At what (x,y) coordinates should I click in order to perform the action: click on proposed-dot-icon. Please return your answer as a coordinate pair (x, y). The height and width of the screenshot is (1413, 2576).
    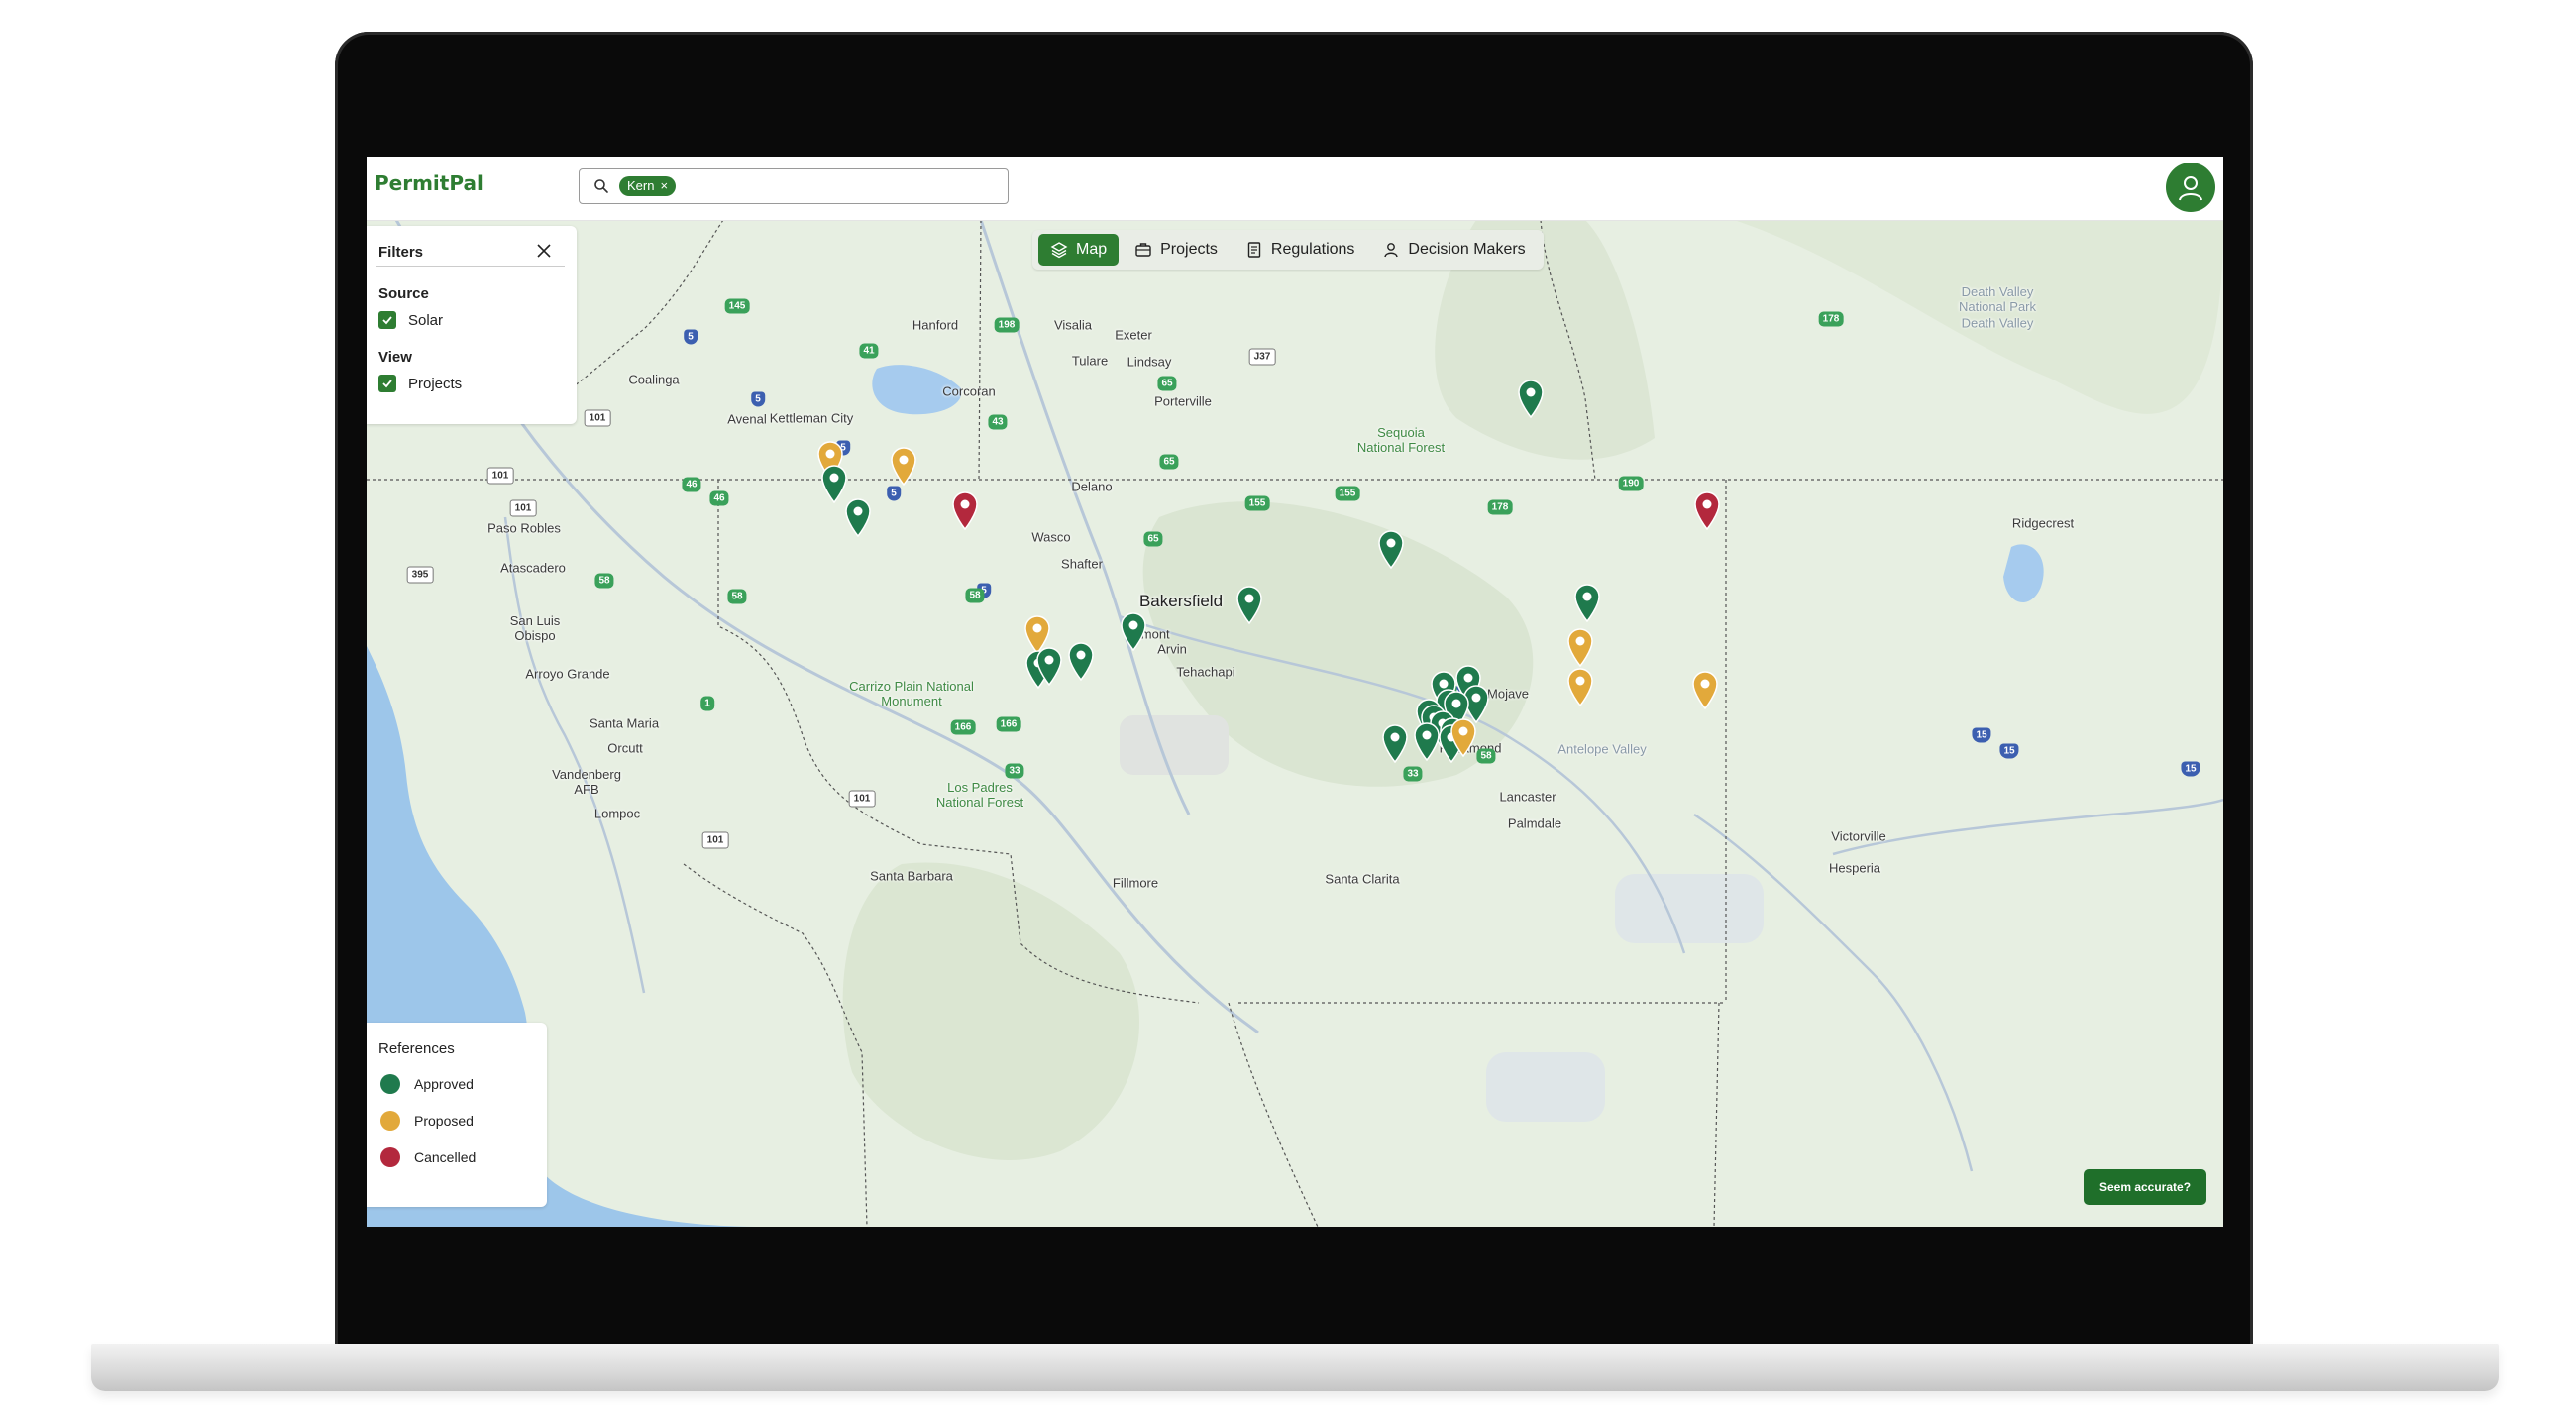
    Looking at the image, I should click on (390, 1121).